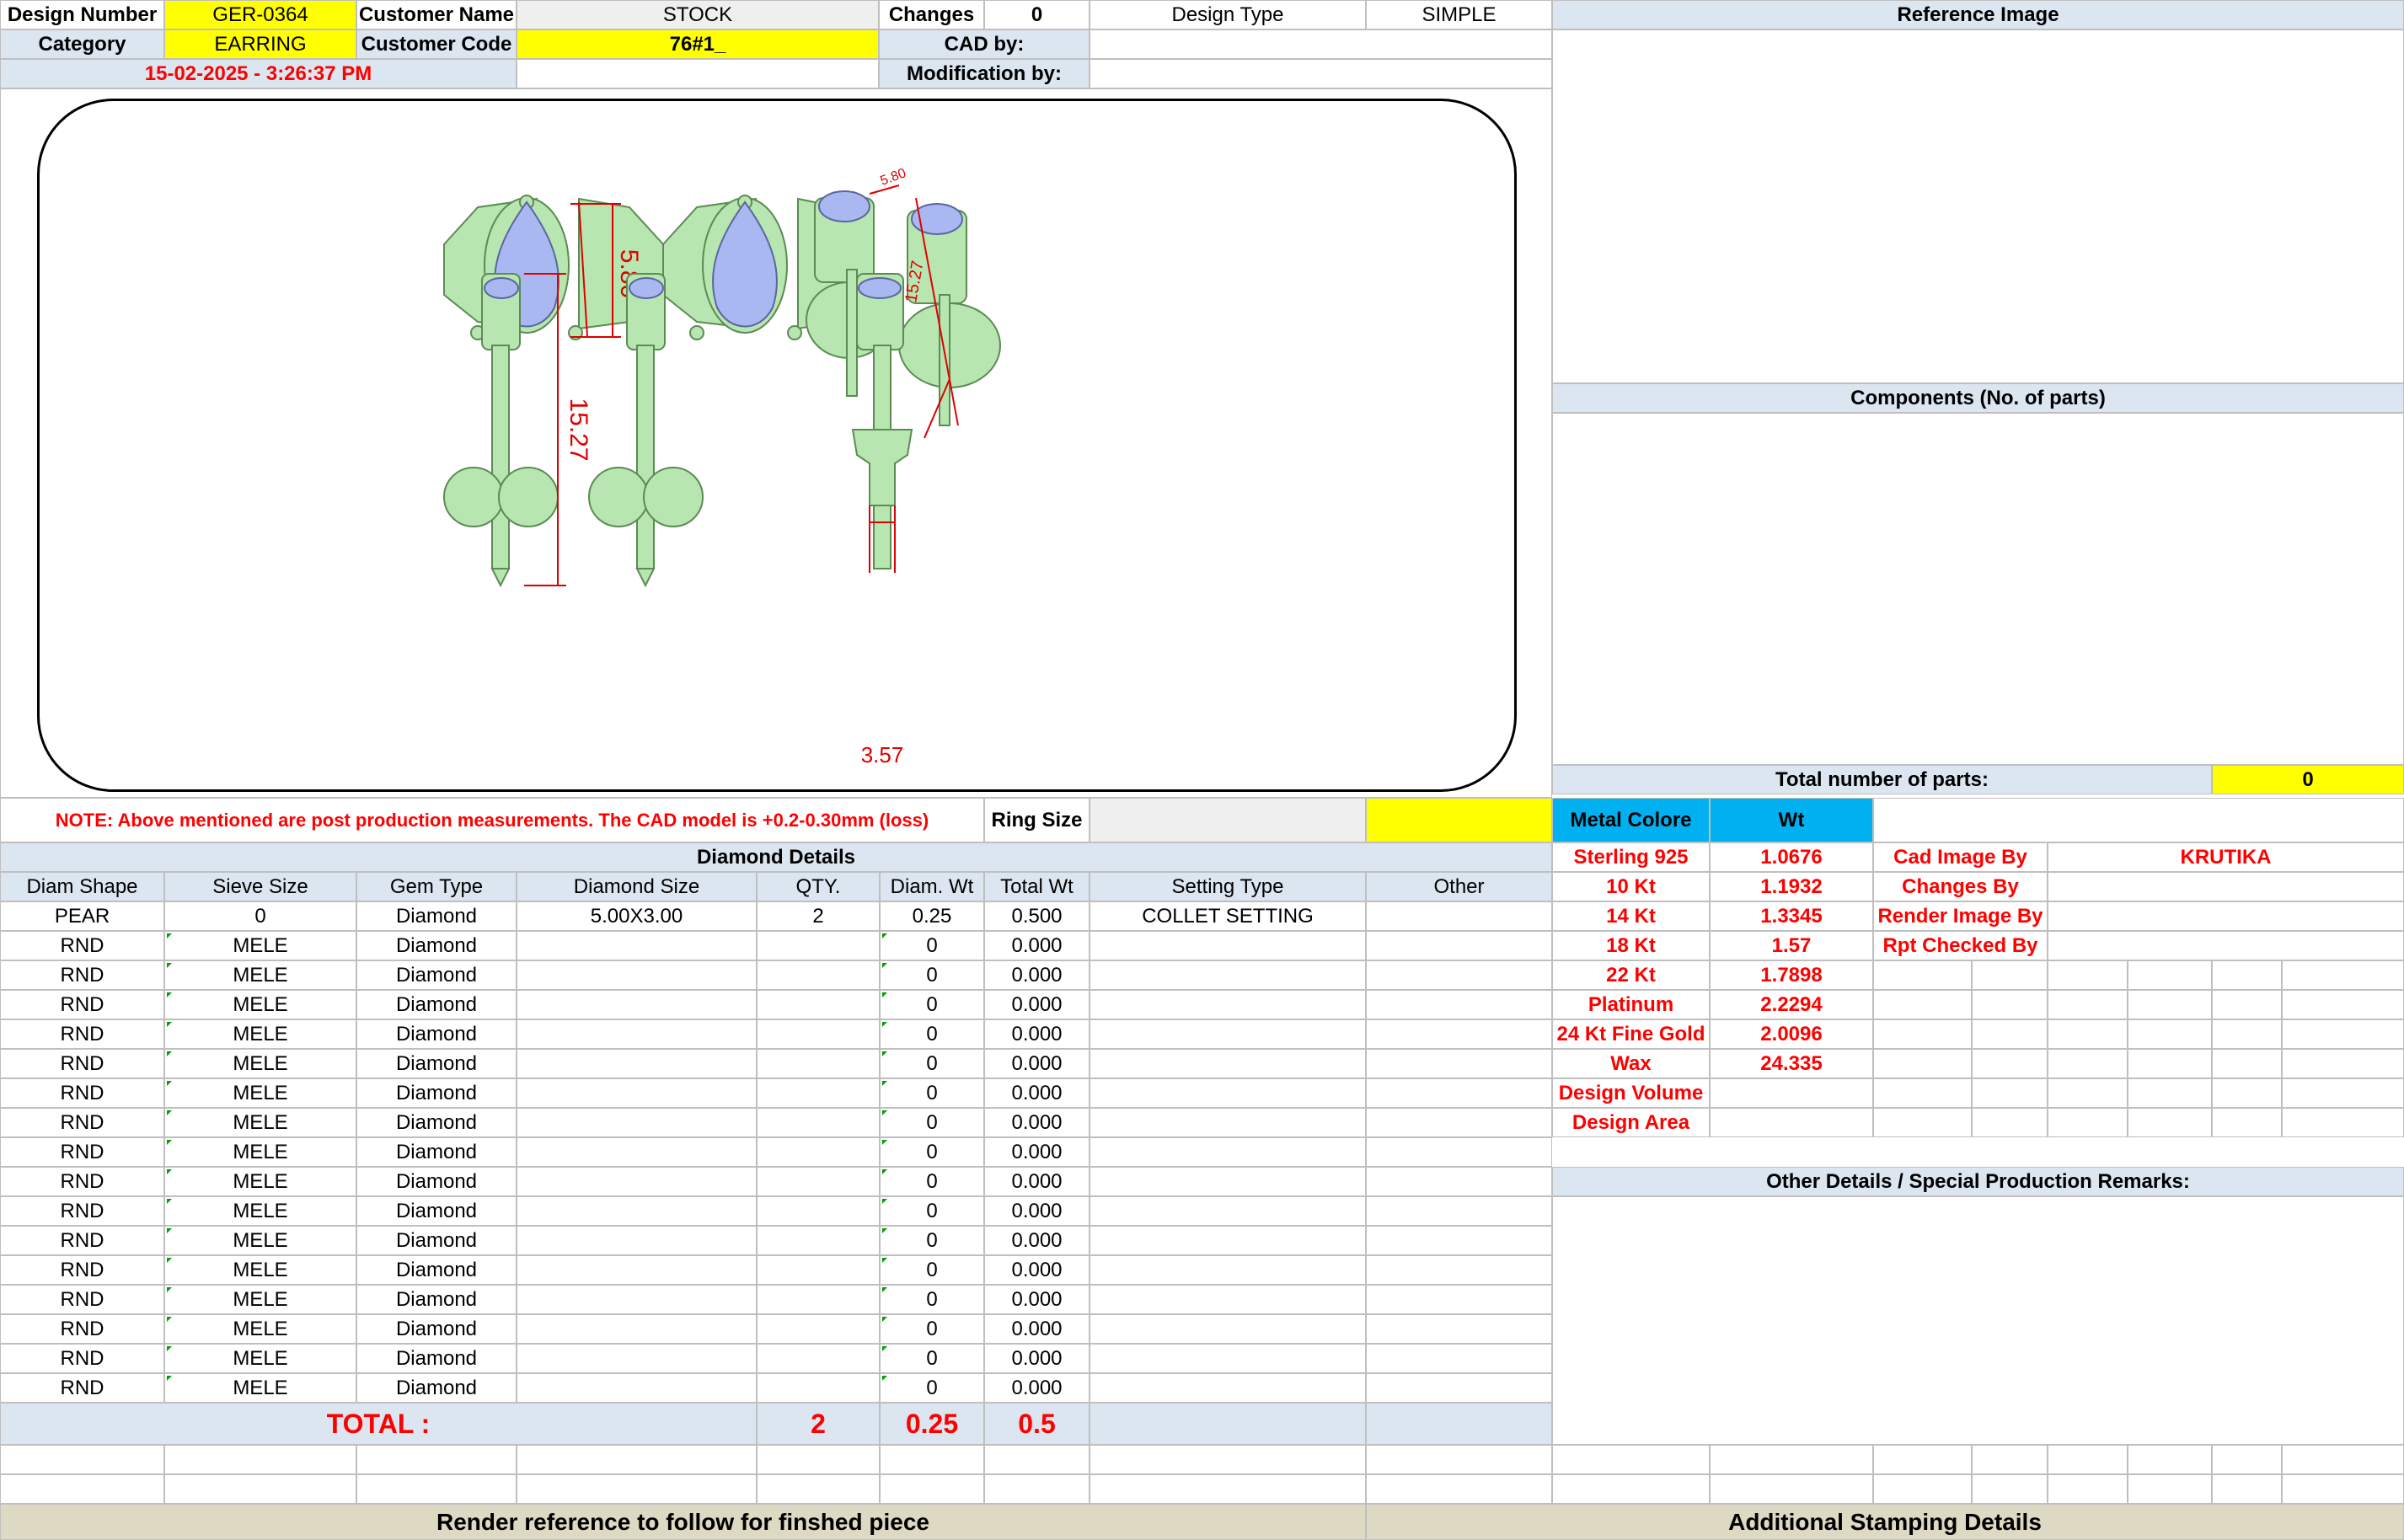 The width and height of the screenshot is (2404, 1540). I want to click on cad-by-value, so click(1321, 44).